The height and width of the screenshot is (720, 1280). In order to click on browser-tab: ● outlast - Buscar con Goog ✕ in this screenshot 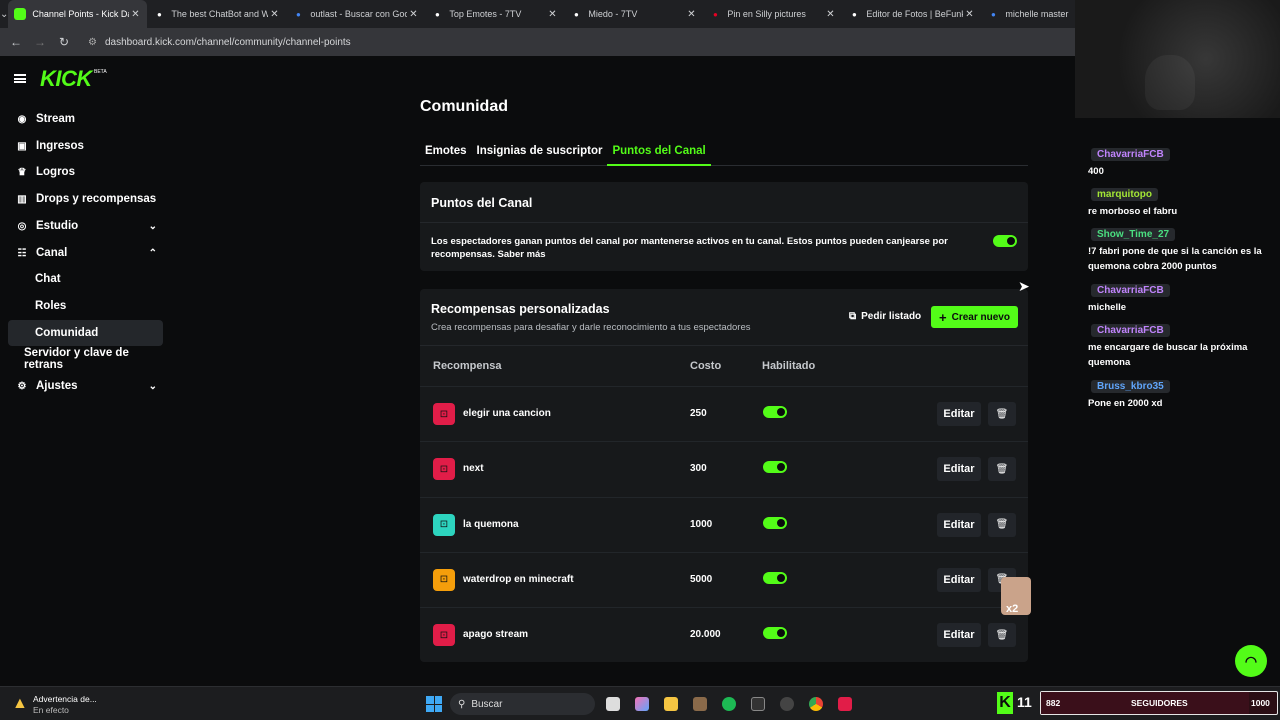, I will do `click(355, 14)`.